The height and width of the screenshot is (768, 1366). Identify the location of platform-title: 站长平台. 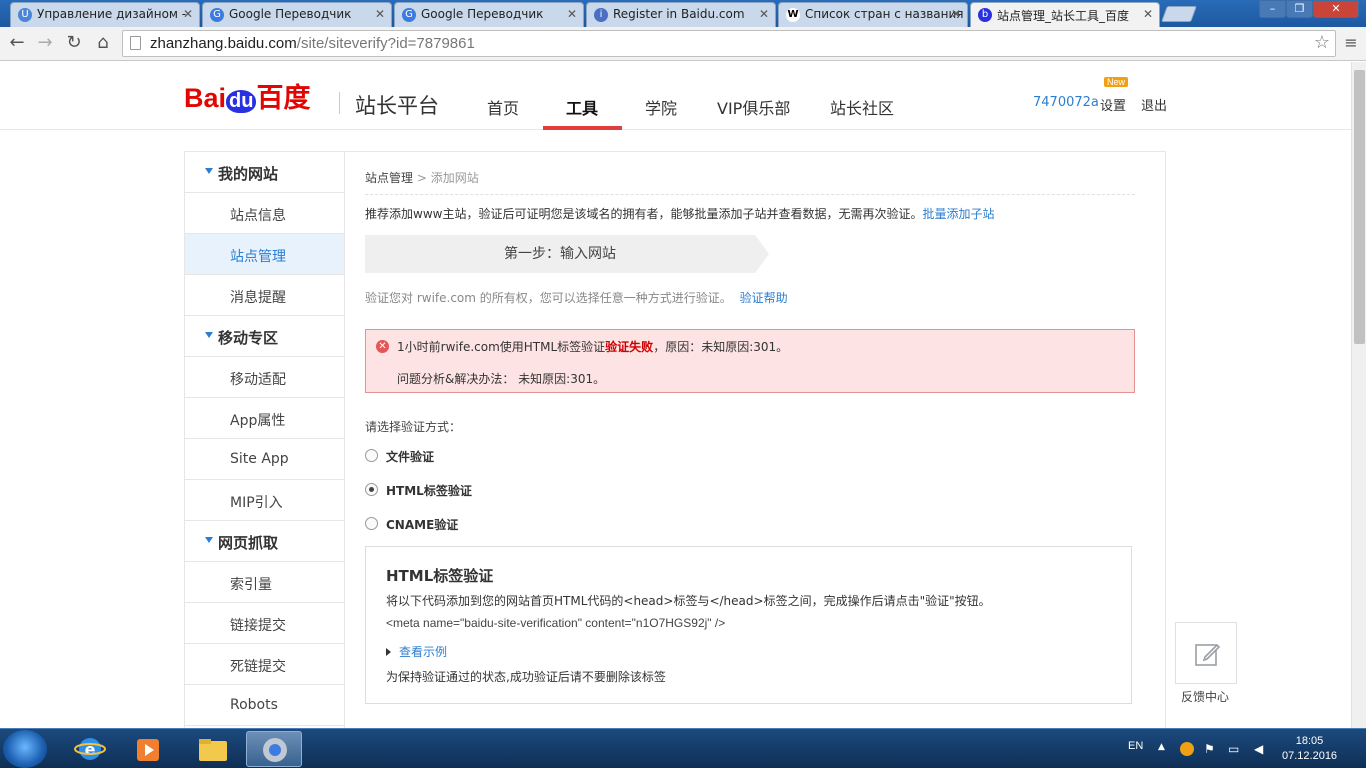
(397, 106).